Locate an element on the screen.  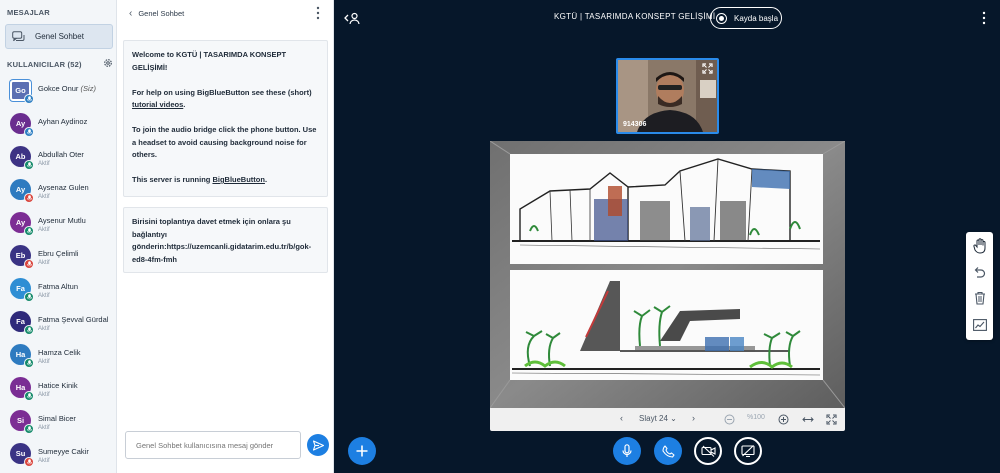
server-suffix: . is located at coordinates (266, 179).